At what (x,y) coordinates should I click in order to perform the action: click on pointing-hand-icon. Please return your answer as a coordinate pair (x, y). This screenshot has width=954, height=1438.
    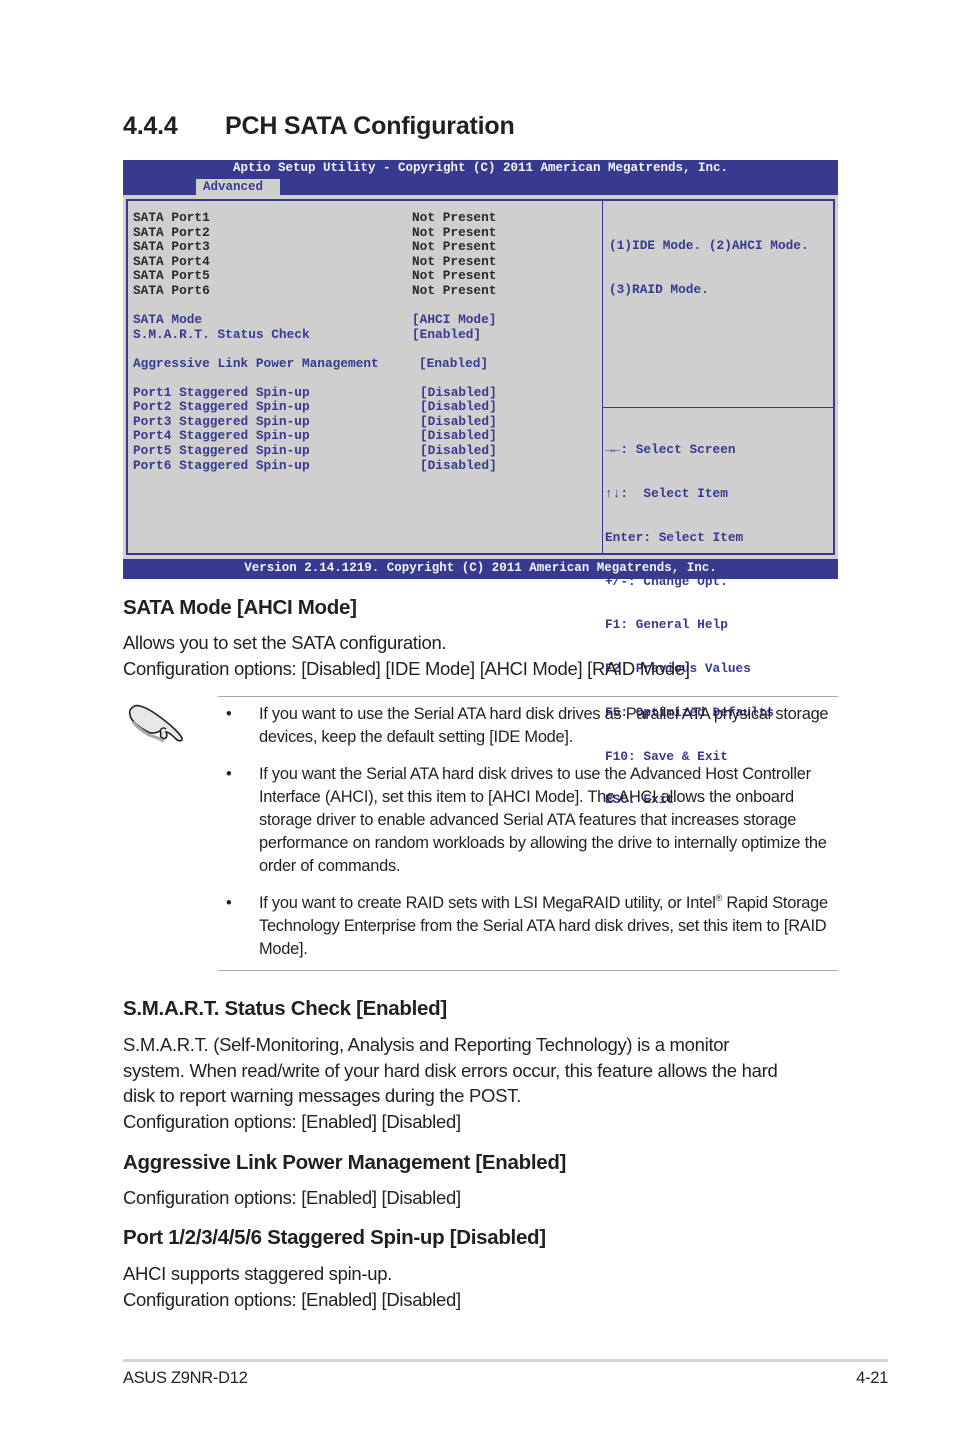
    Looking at the image, I should click on (155, 723).